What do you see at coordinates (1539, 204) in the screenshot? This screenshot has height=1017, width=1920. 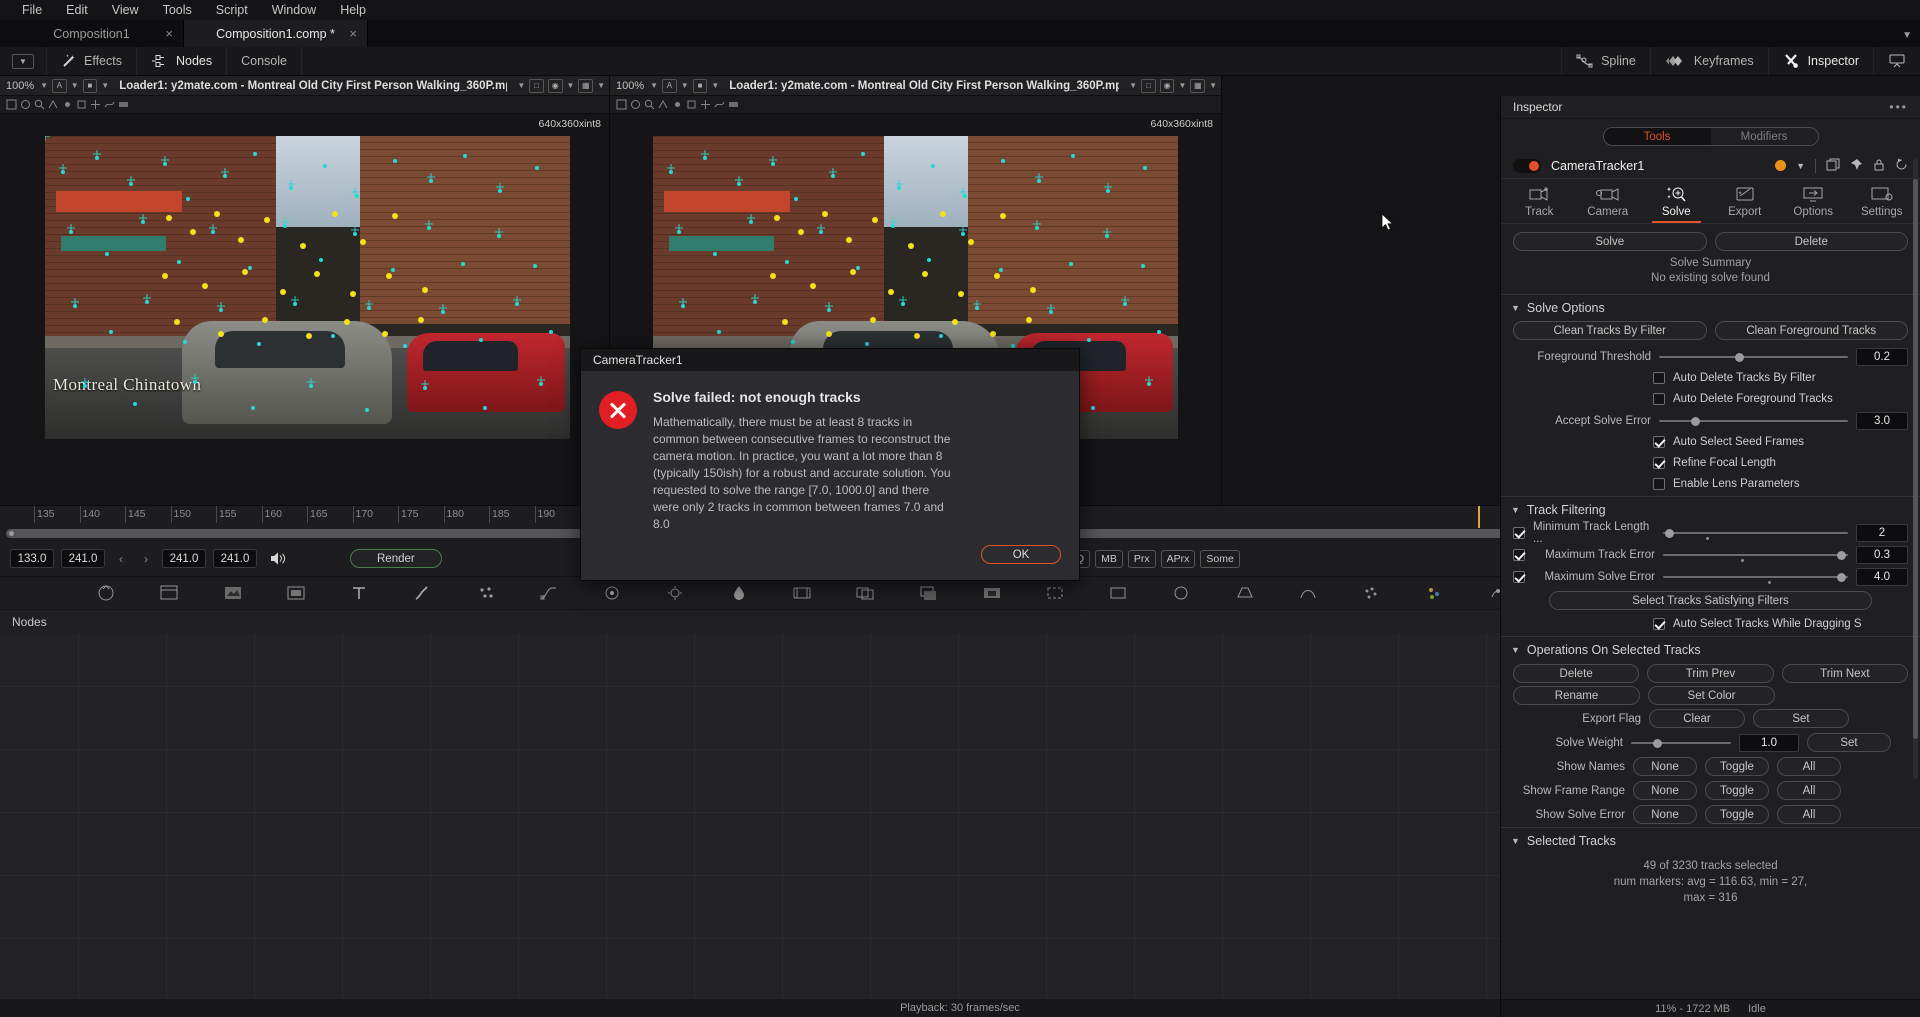 I see `tab-track: Track` at bounding box center [1539, 204].